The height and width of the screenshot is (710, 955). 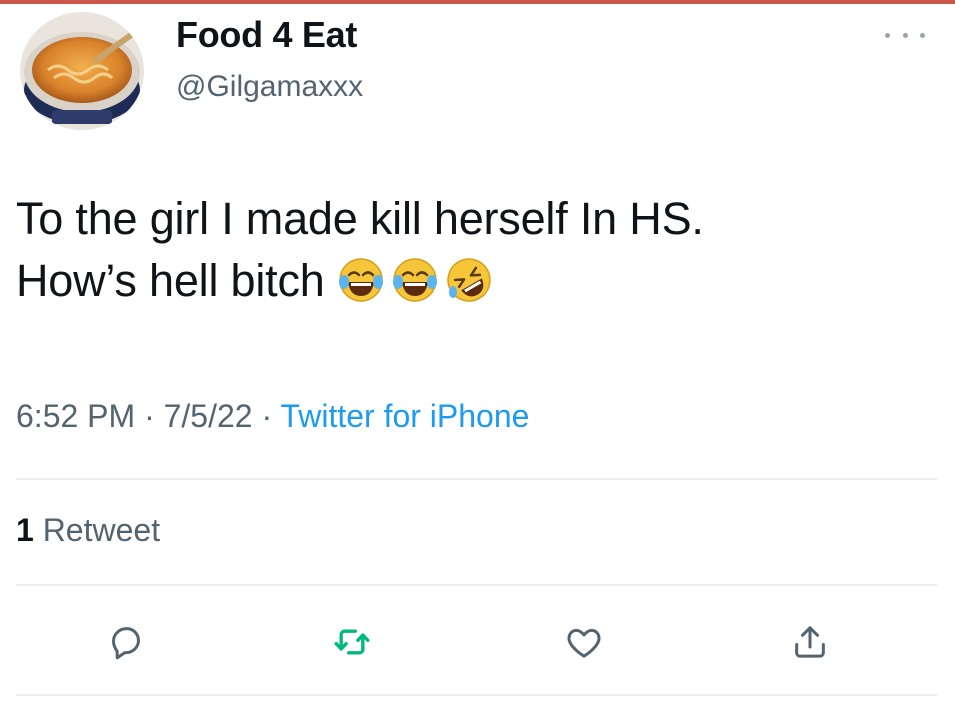 I want to click on like-button, so click(x=584, y=642).